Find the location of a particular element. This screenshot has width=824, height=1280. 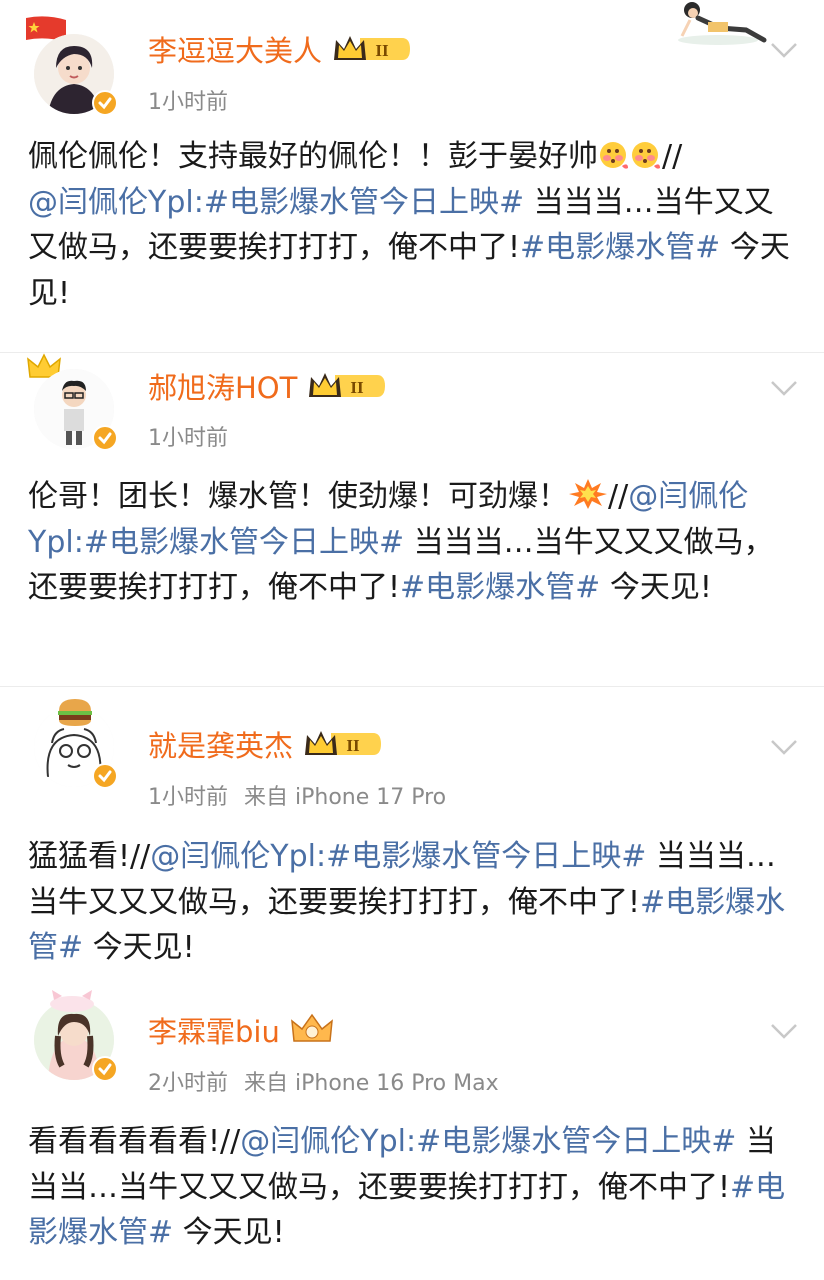

comment-text-part: 看看看看看看! is located at coordinates (124, 1141).